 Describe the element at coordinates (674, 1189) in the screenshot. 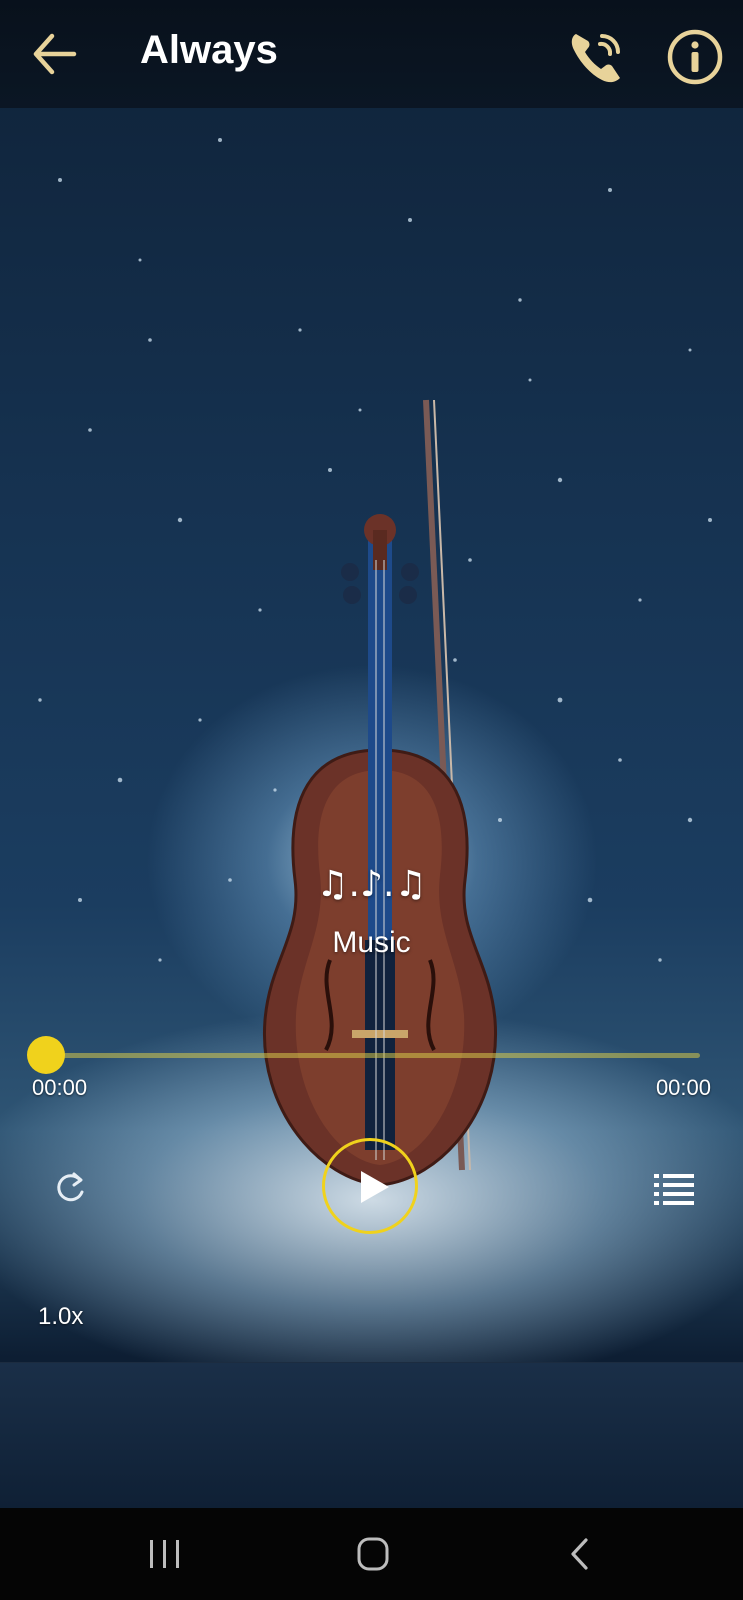

I see `playlist-icon` at that location.